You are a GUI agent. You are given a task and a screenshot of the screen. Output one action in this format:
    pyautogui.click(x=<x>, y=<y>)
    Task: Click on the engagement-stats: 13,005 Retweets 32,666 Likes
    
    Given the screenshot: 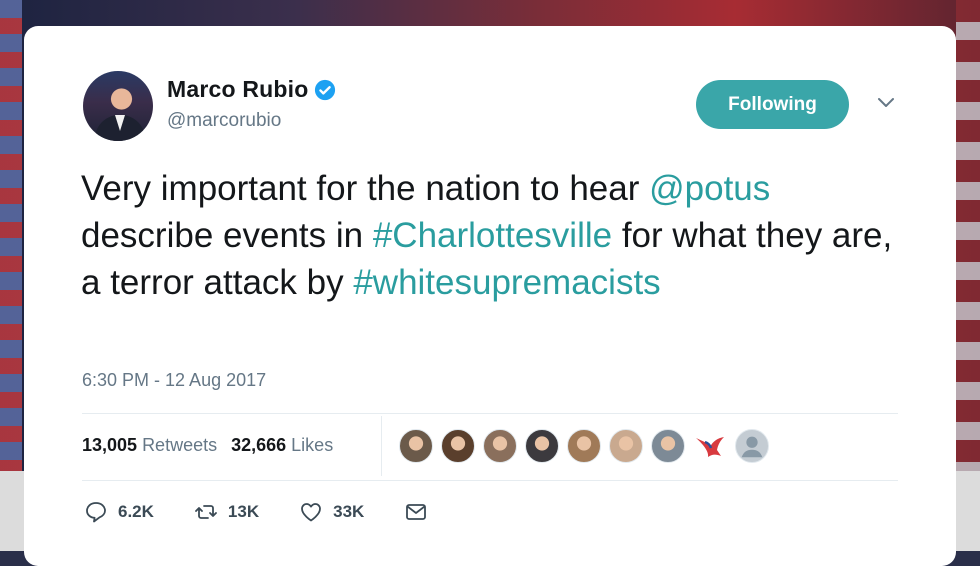 What is the action you would take?
    pyautogui.click(x=214, y=445)
    